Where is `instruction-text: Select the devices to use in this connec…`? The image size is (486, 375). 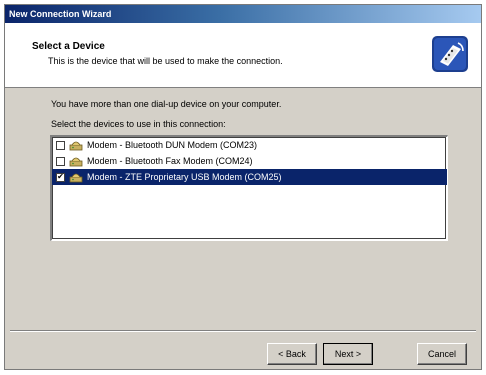 instruction-text: Select the devices to use in this connec… is located at coordinates (138, 124).